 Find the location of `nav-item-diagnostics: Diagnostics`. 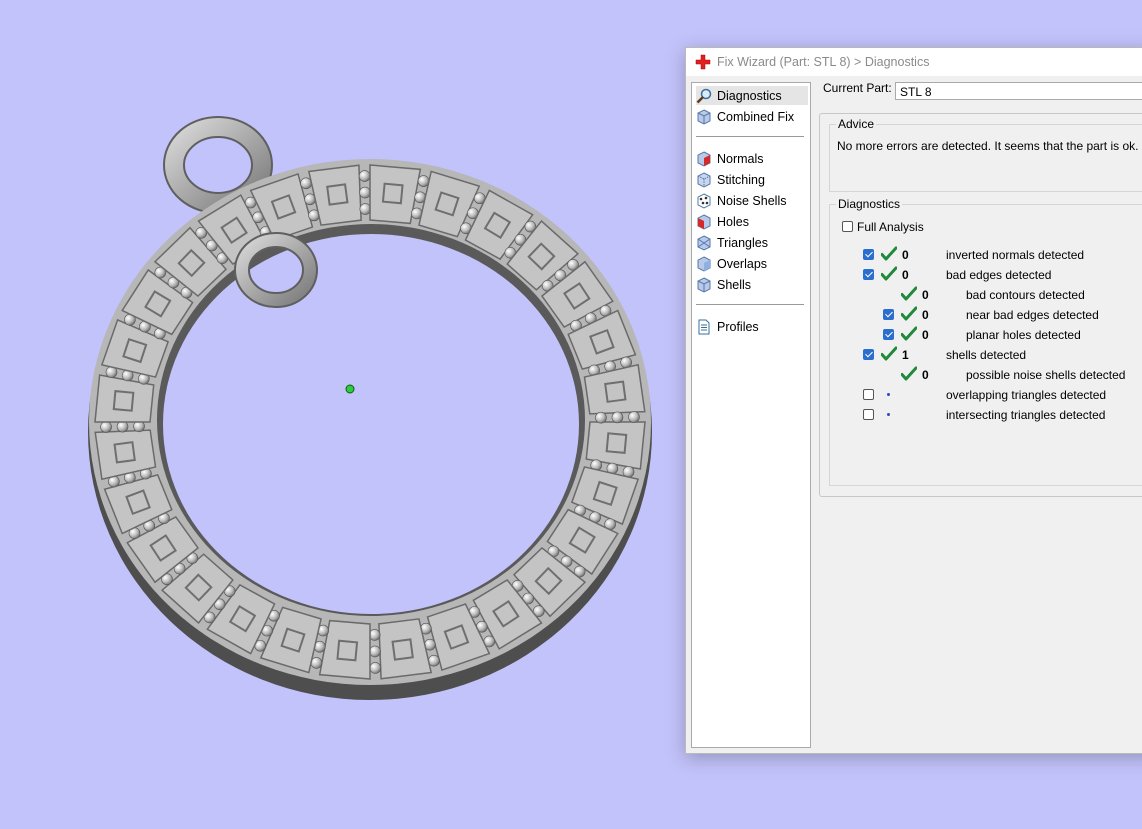

nav-item-diagnostics: Diagnostics is located at coordinates (752, 95).